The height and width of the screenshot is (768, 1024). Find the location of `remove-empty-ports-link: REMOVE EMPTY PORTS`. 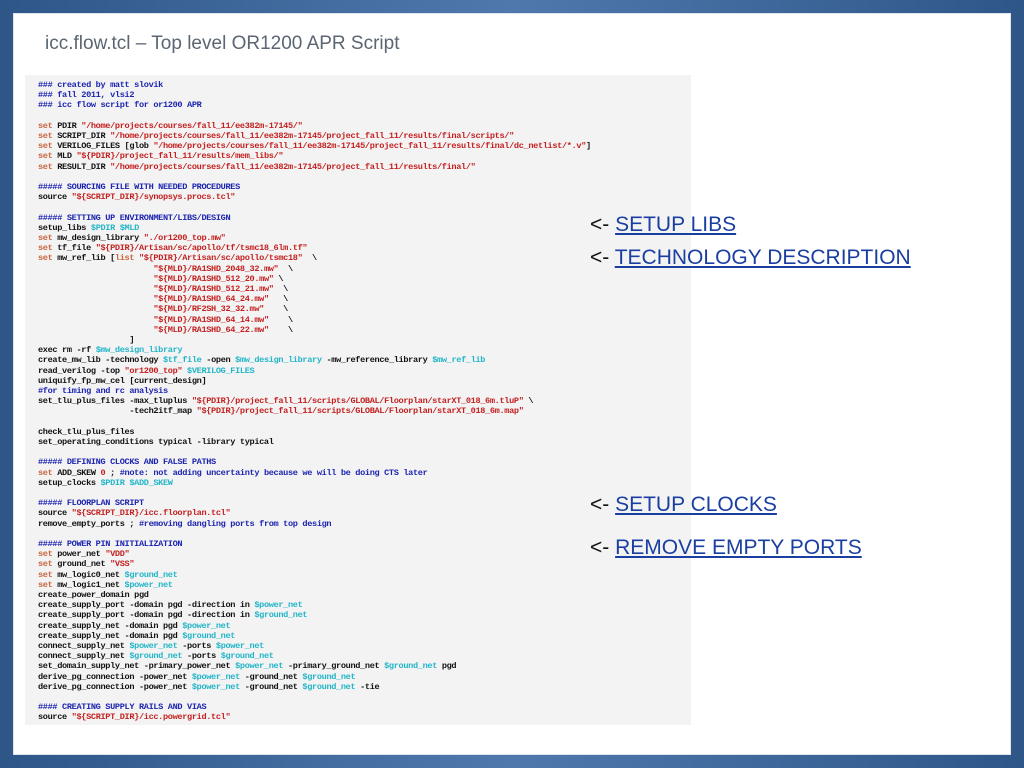

remove-empty-ports-link: REMOVE EMPTY PORTS is located at coordinates (738, 547).